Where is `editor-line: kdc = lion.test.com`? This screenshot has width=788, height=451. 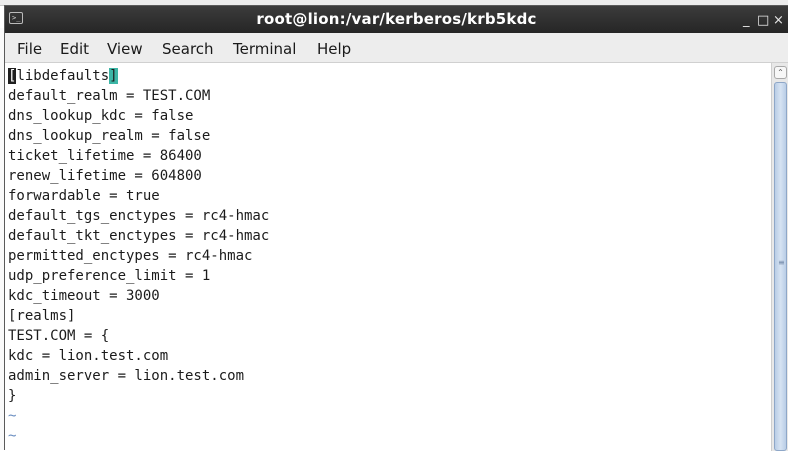
editor-line: kdc = lion.test.com is located at coordinates (88, 356).